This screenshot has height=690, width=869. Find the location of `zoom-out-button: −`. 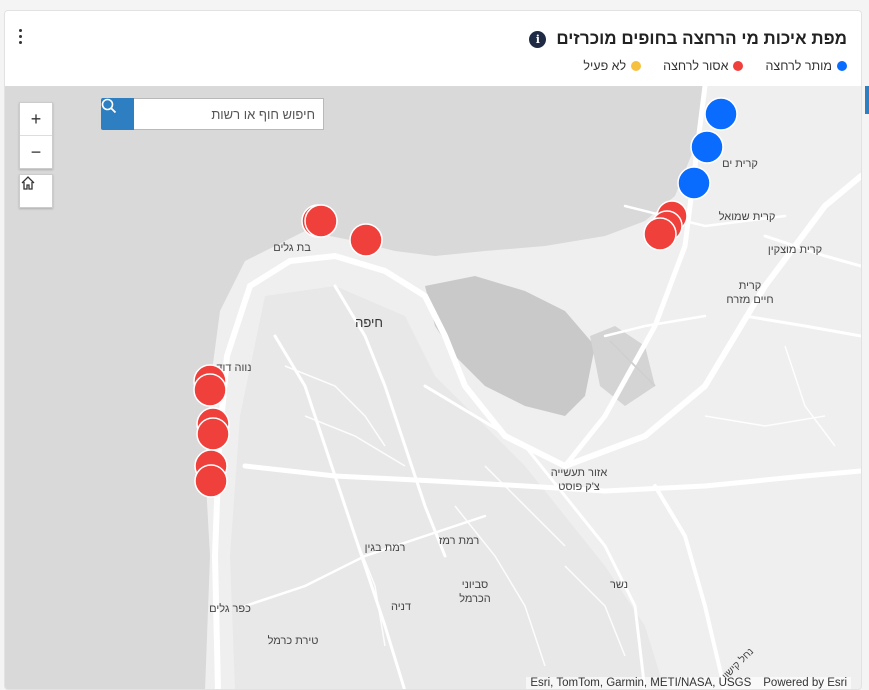

zoom-out-button: − is located at coordinates (36, 151).